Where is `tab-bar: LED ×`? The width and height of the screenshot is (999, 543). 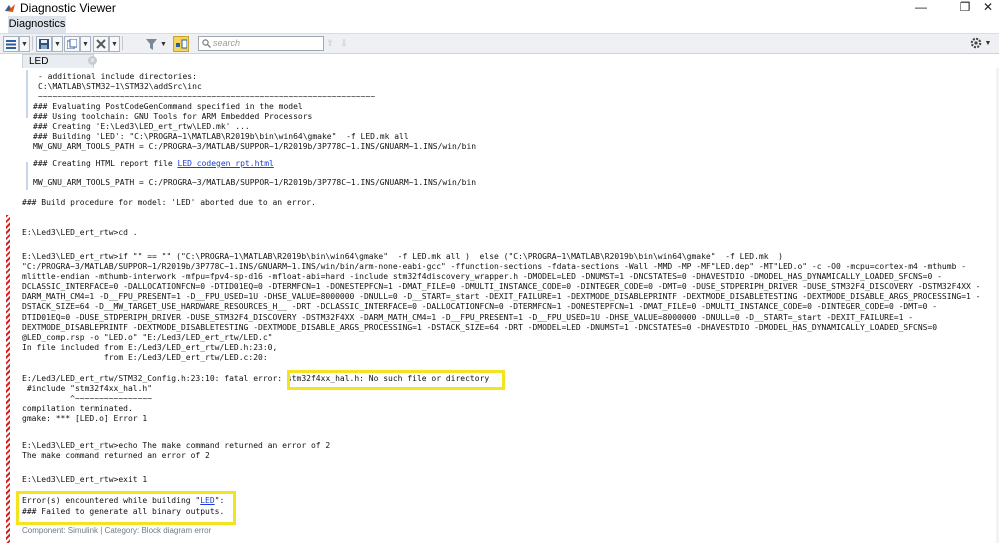
tab-bar: LED × is located at coordinates (499, 61).